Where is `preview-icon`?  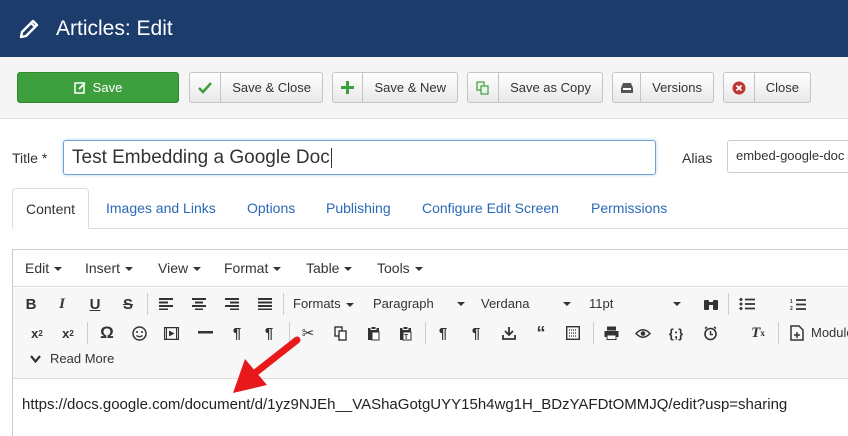 preview-icon is located at coordinates (643, 333).